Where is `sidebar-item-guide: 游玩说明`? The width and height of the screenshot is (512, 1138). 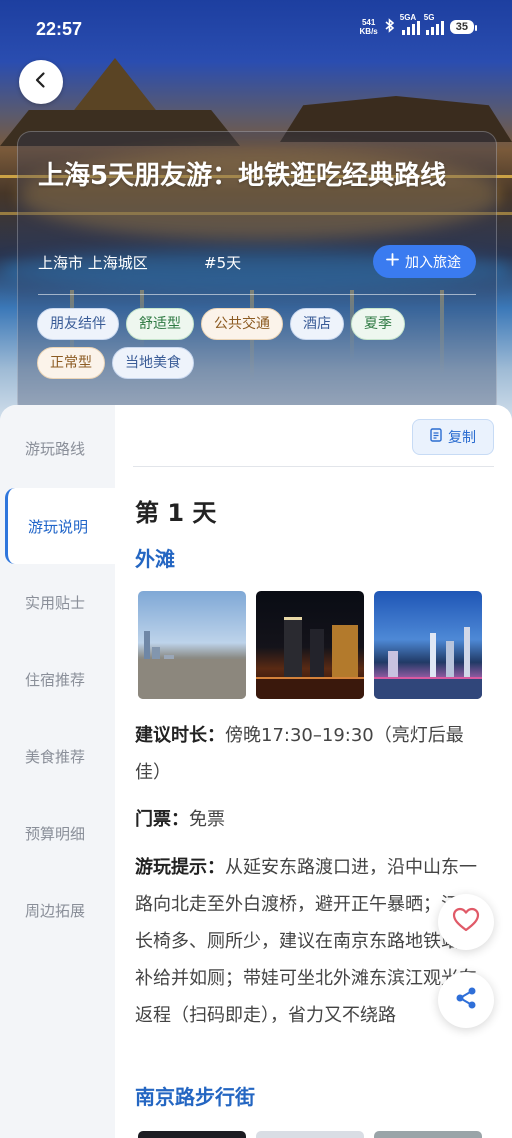 sidebar-item-guide: 游玩说明 is located at coordinates (60, 526).